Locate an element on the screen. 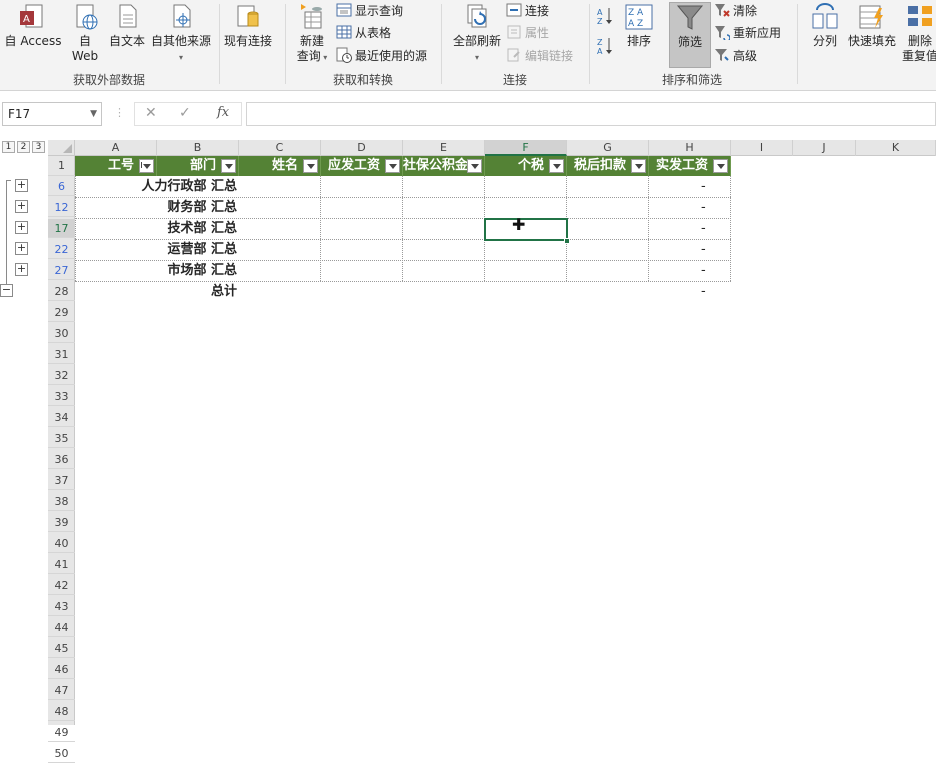  outline-level-1-button: 1 is located at coordinates (8, 147).